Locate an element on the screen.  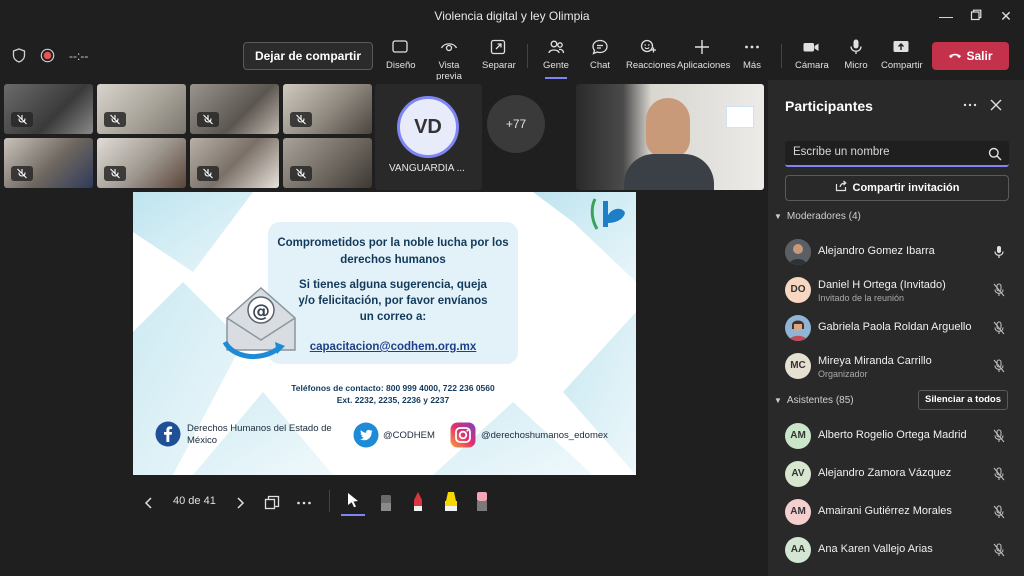
pop-out-icon is located at coordinates (498, 47).